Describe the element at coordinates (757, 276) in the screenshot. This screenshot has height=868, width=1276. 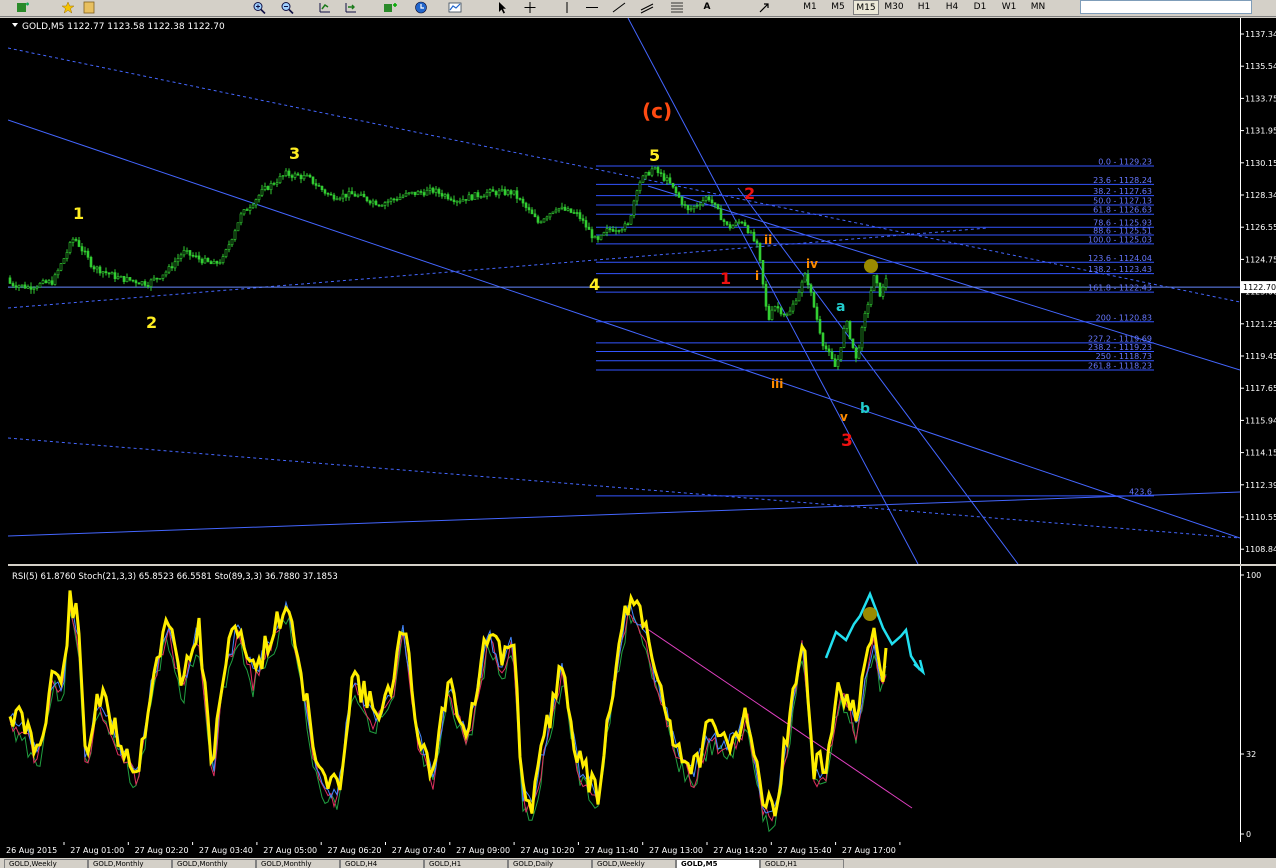
I see `wave-label-oi: i` at that location.